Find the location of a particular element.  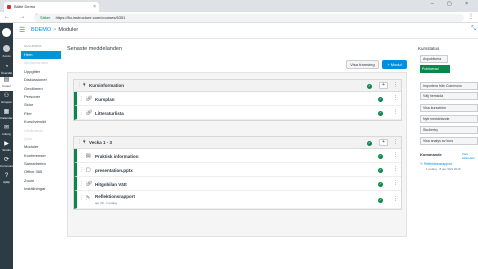

course-nav-item-samarbeten: Samarbeten is located at coordinates (41, 164).